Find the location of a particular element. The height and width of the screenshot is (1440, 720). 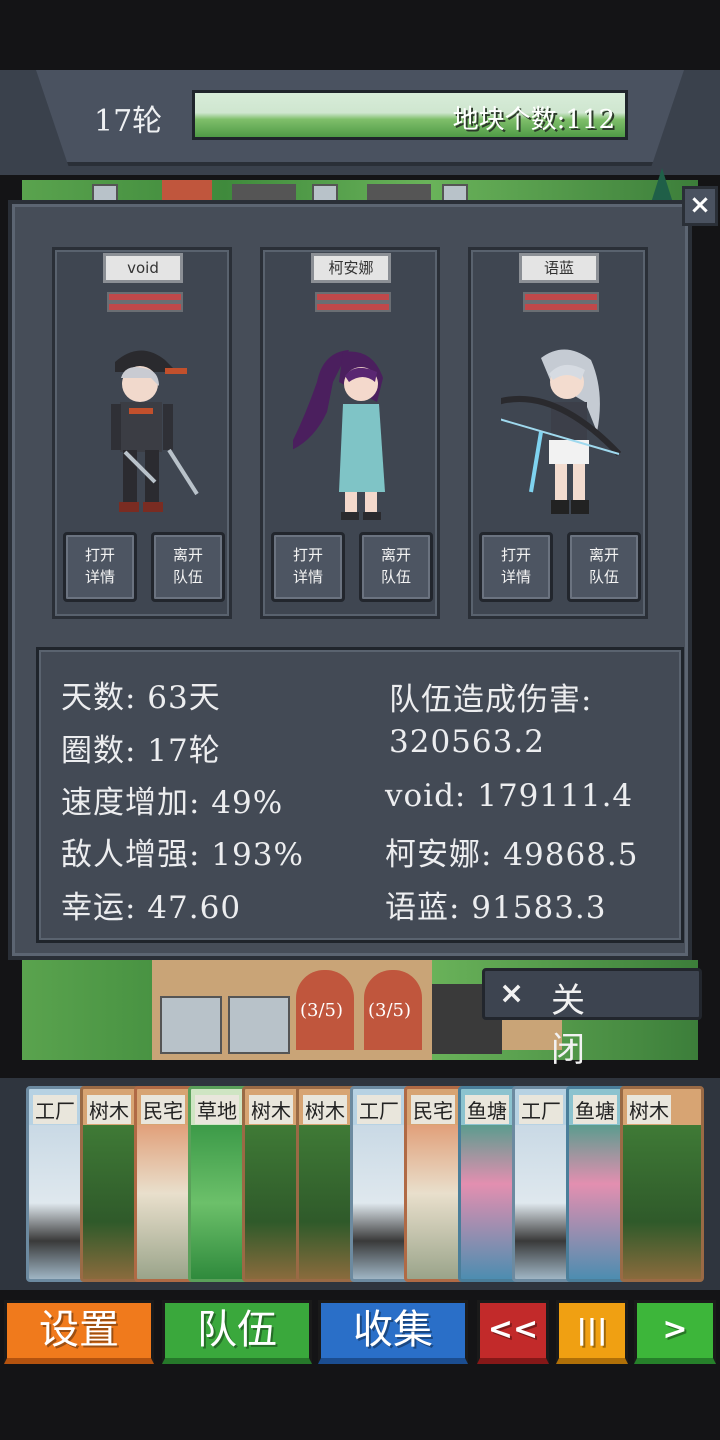

close-dialog-button: × 关 闭 is located at coordinates (592, 1019).